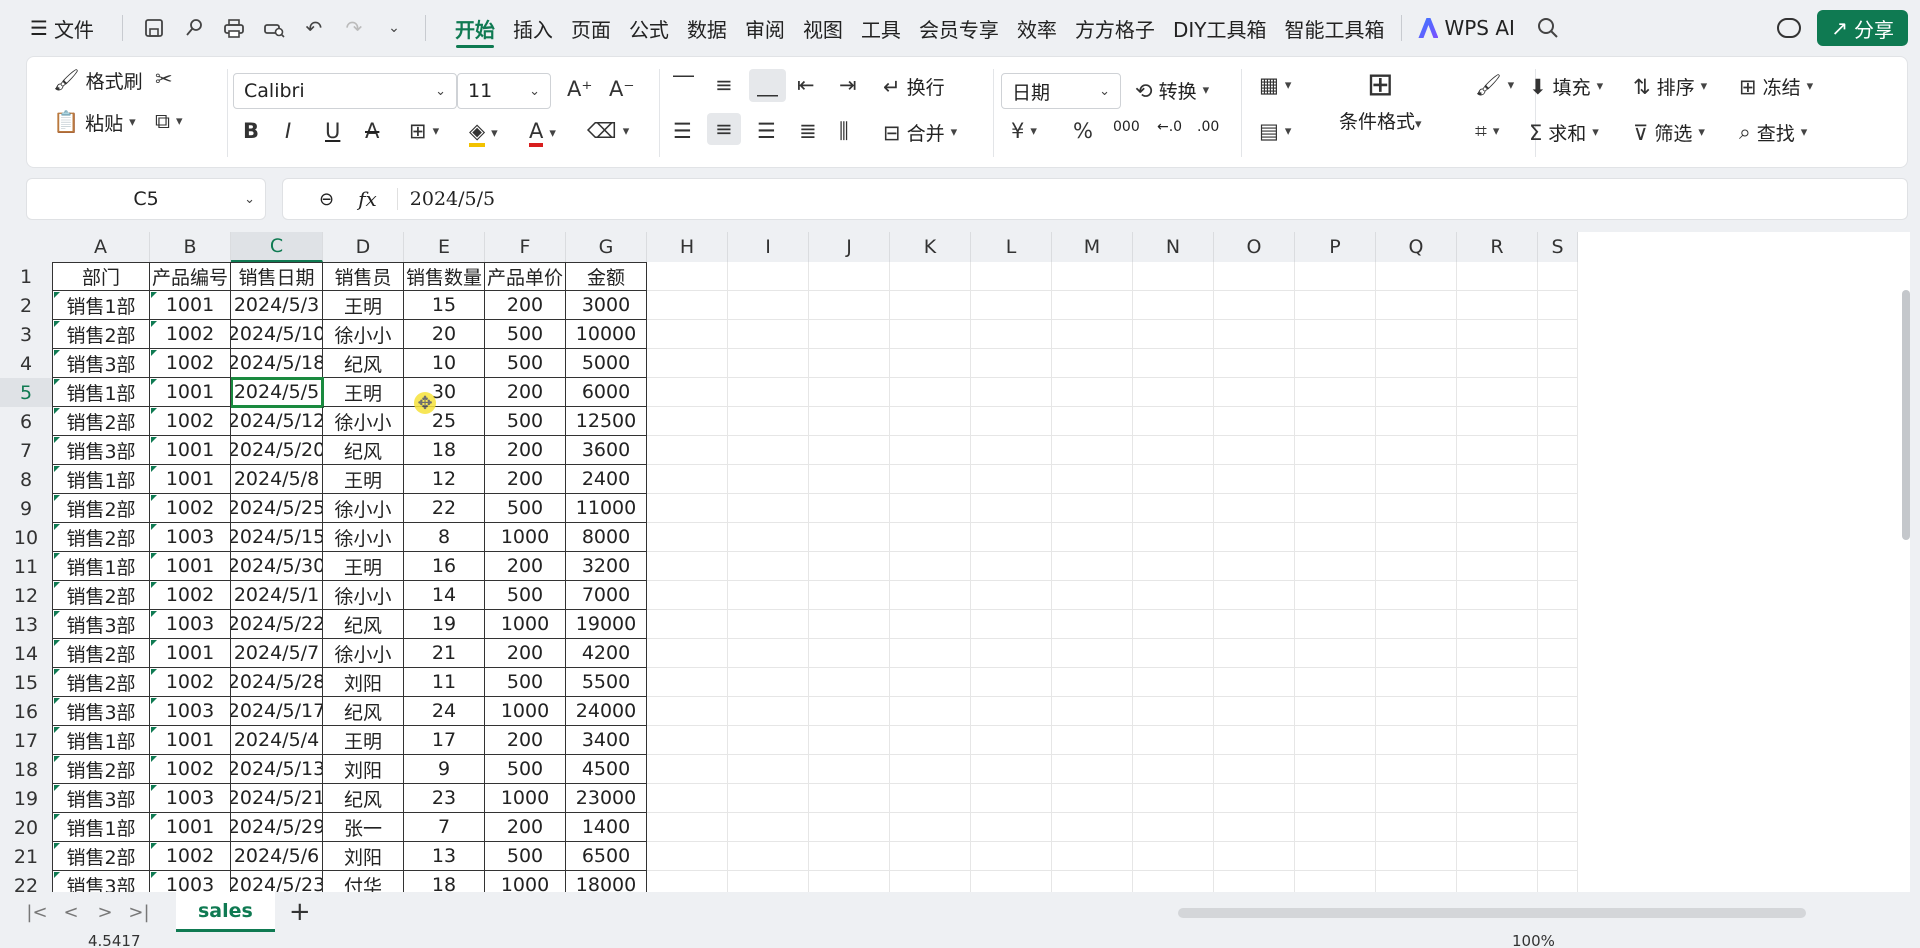 This screenshot has height=948, width=1920. I want to click on row-header: 13, so click(26, 624).